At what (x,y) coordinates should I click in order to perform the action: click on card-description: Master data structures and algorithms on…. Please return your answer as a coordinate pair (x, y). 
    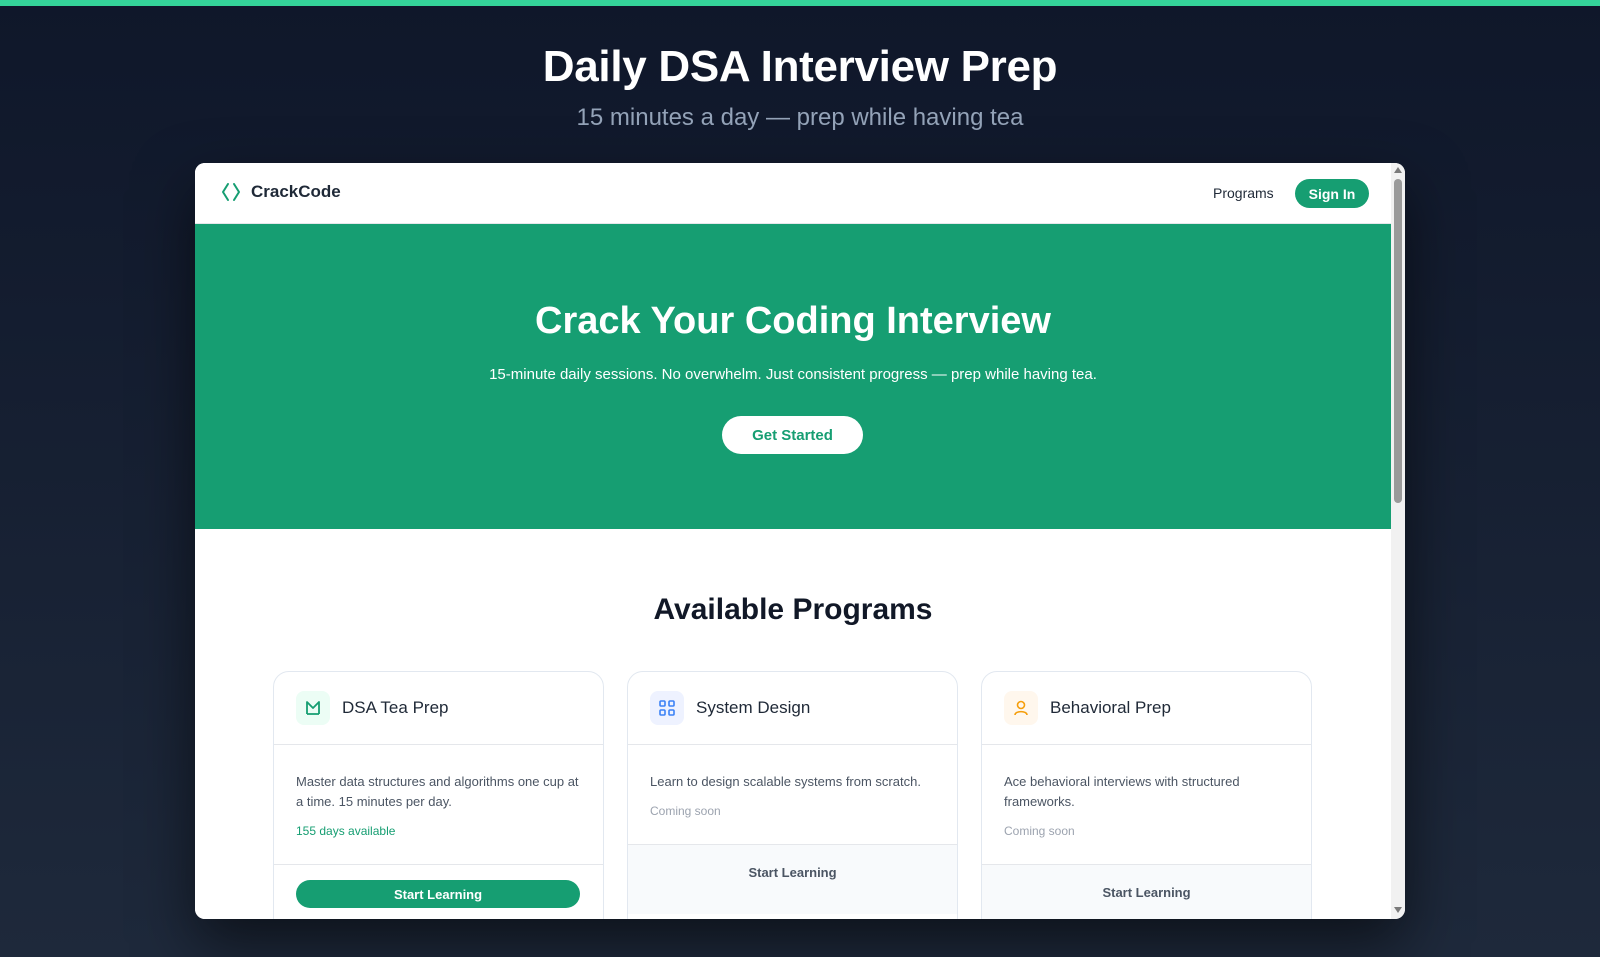
    Looking at the image, I should click on (437, 791).